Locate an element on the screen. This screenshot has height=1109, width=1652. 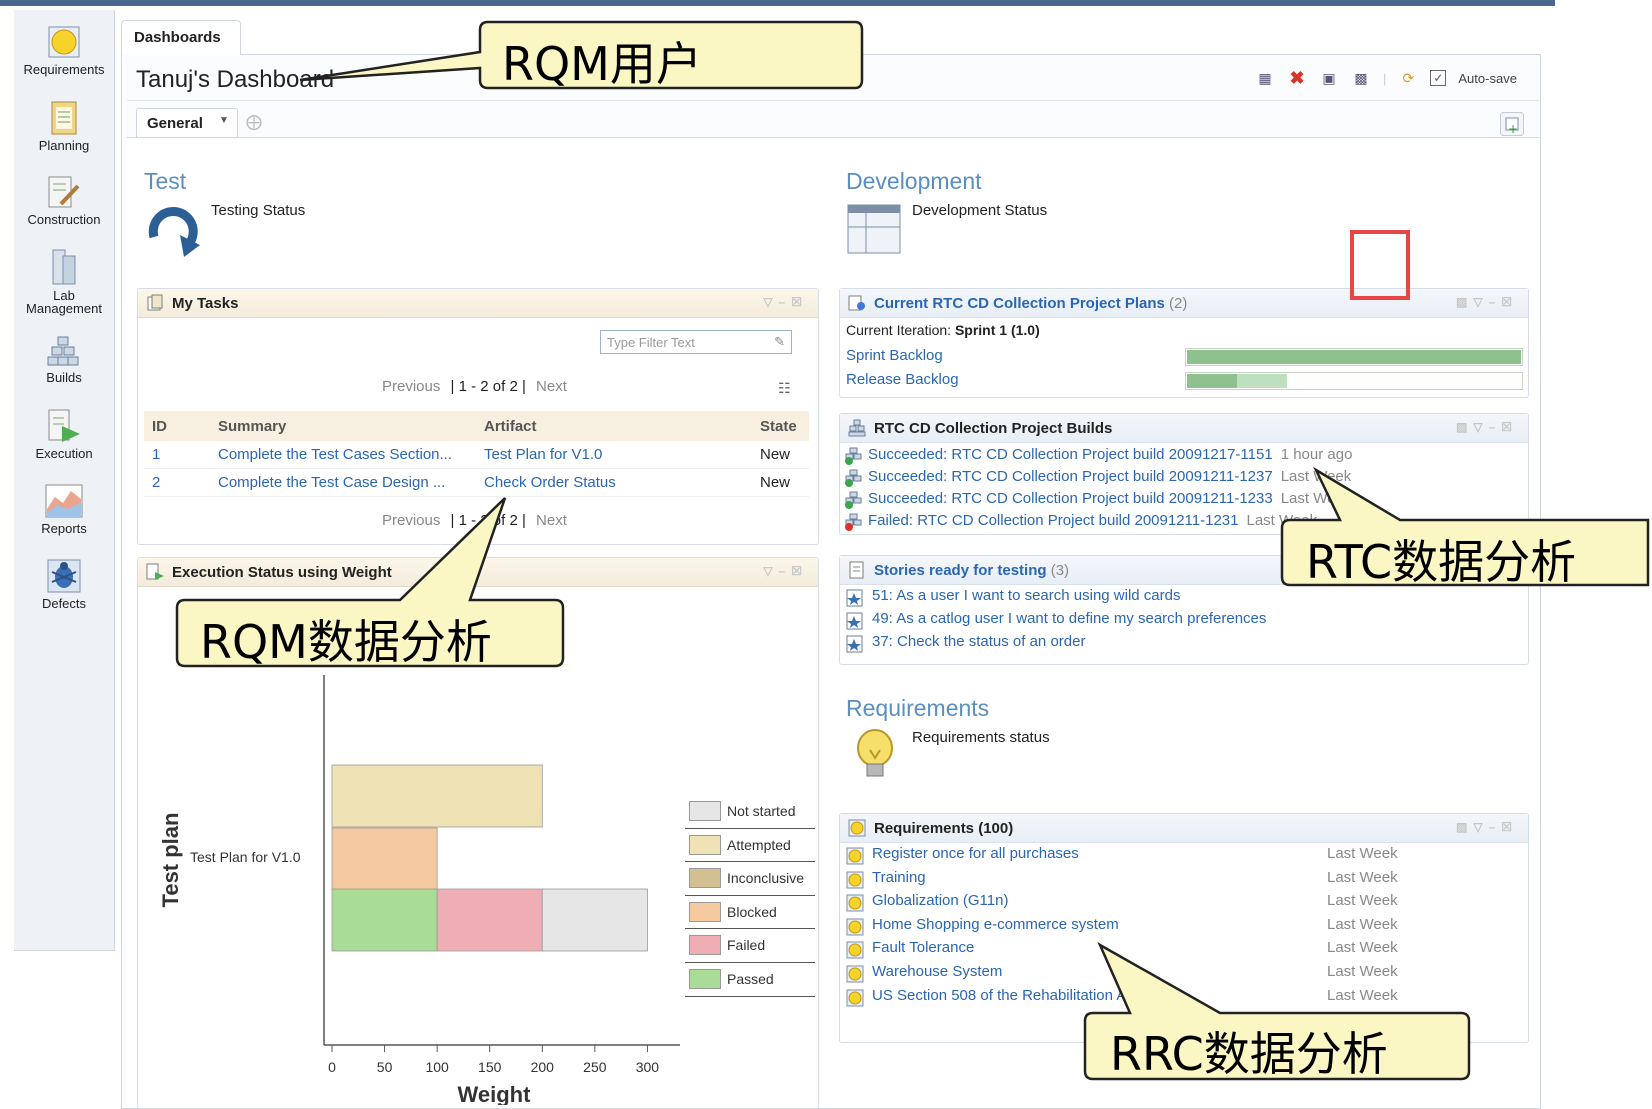
requirement-small-icon is located at coordinates (857, 828).